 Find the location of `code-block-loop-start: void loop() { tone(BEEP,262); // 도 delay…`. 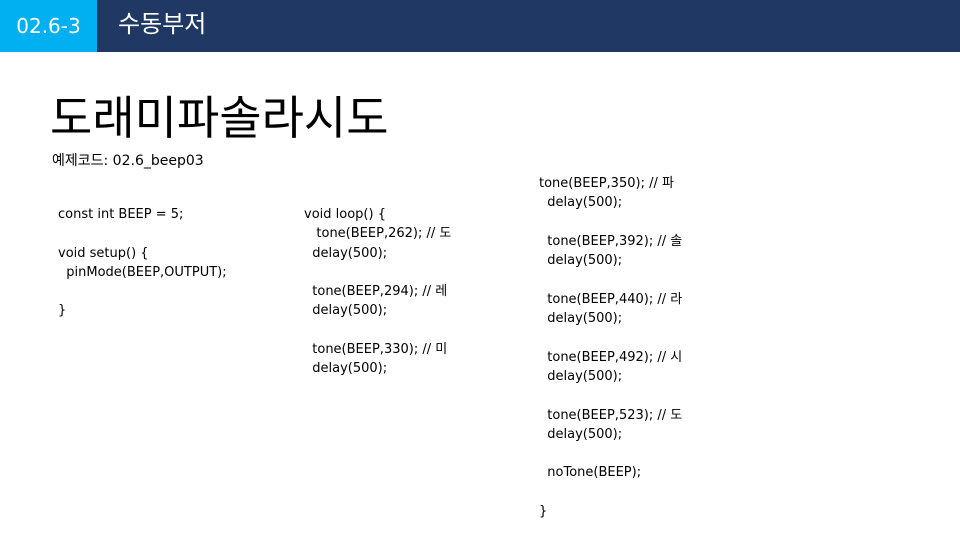

code-block-loop-start: void loop() { tone(BEEP,262); // 도 delay… is located at coordinates (378, 292).